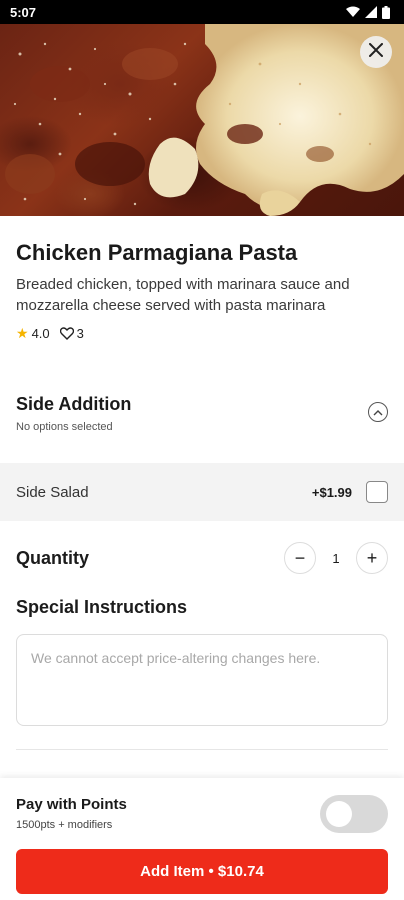  I want to click on item-title: Chicken Parmagiana Pasta, so click(157, 252).